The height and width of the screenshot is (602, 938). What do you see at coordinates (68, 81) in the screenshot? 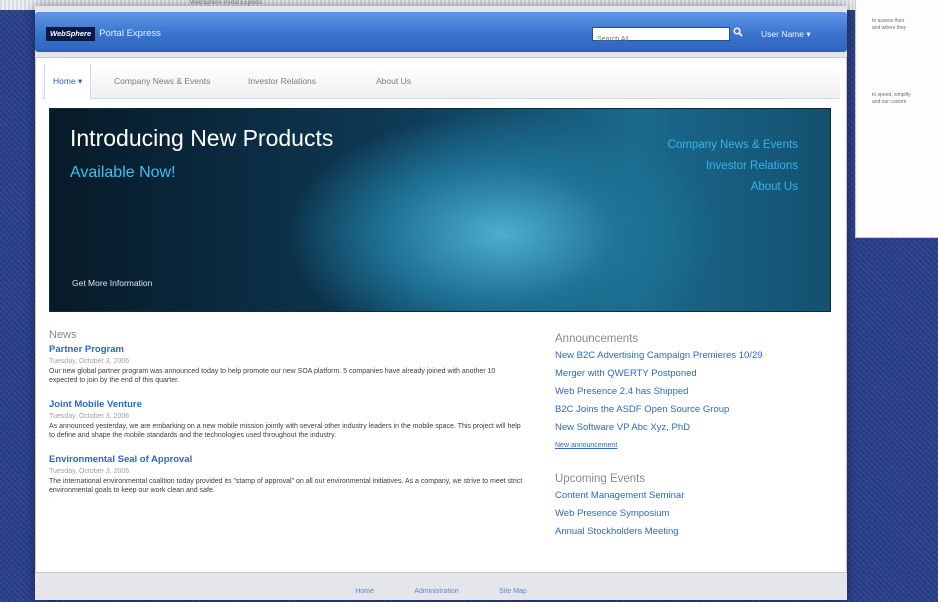
I see `tab-home: Home ▾` at bounding box center [68, 81].